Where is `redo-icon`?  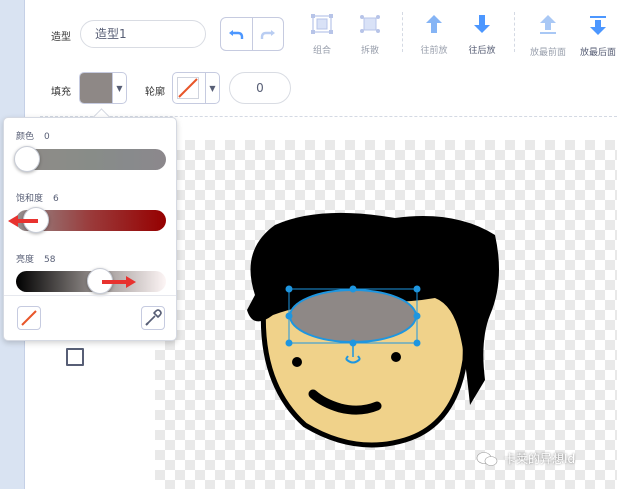 redo-icon is located at coordinates (267, 34).